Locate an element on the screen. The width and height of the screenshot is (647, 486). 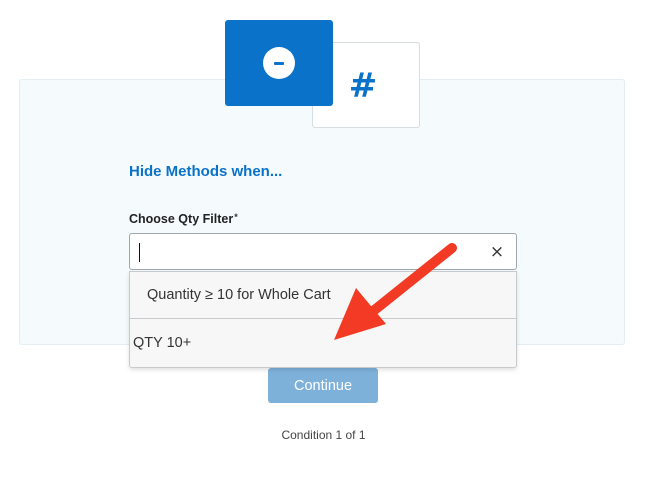
qty-filter-label: Choose Qty Filter* is located at coordinates (183, 219).